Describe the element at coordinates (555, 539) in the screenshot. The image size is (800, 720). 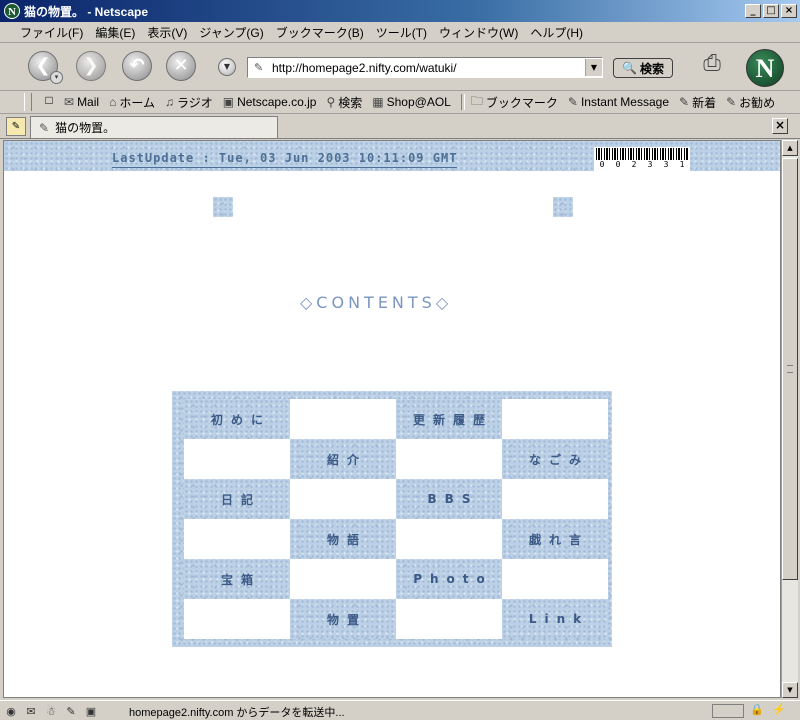
I see `menu-link-3-3: 戯れ言` at that location.